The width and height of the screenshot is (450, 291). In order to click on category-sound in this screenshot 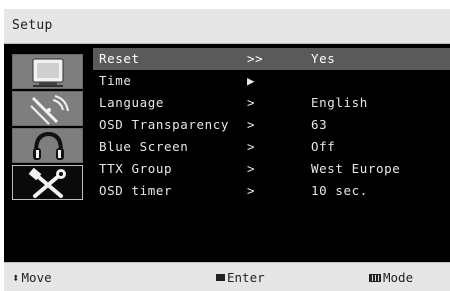, I will do `click(47, 145)`.